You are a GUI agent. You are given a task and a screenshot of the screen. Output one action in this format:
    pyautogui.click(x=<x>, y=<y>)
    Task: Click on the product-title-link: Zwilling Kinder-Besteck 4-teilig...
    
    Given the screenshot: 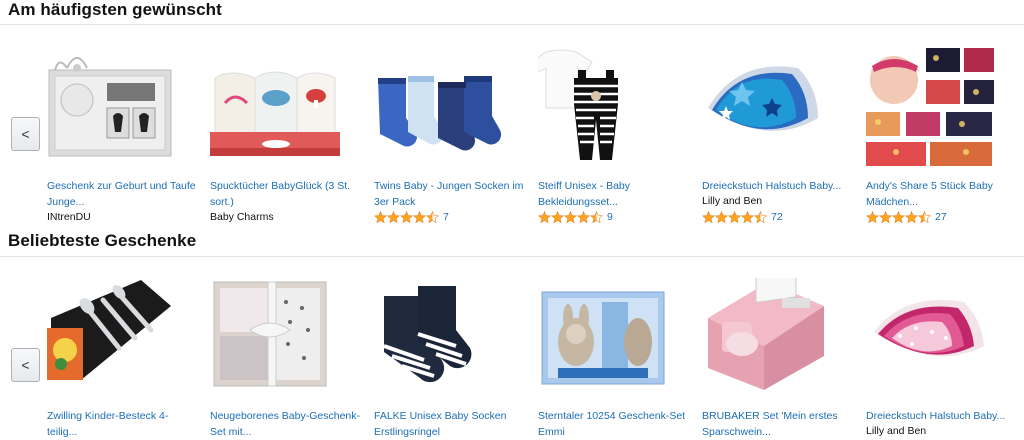 What is the action you would take?
    pyautogui.click(x=122, y=424)
    